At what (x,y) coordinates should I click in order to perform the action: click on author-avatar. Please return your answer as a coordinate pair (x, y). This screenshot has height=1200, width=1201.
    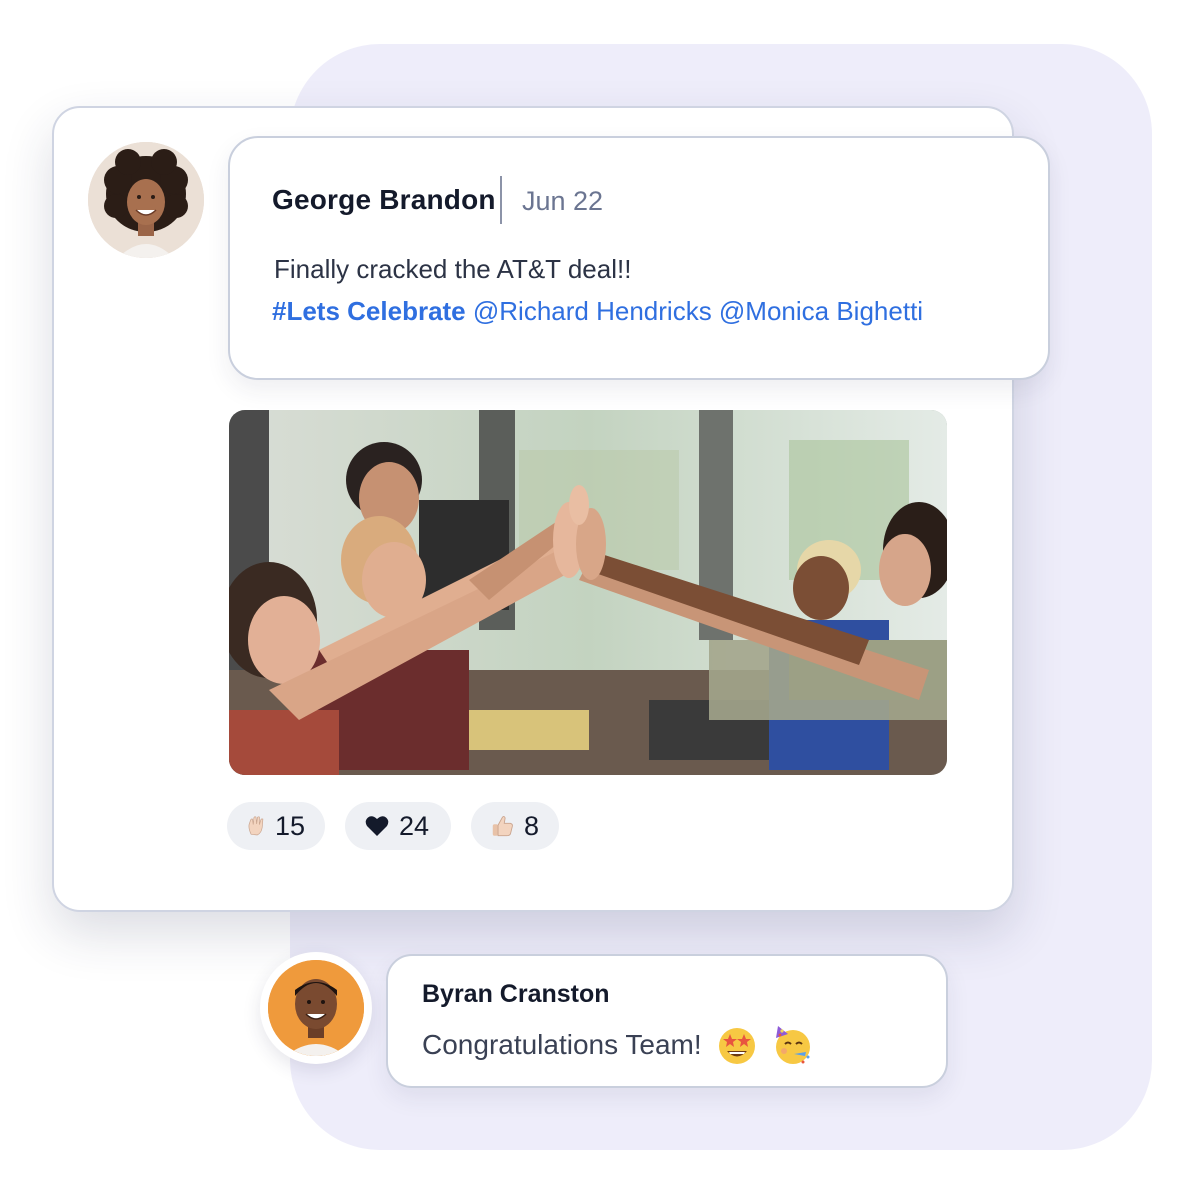
    Looking at the image, I should click on (146, 200).